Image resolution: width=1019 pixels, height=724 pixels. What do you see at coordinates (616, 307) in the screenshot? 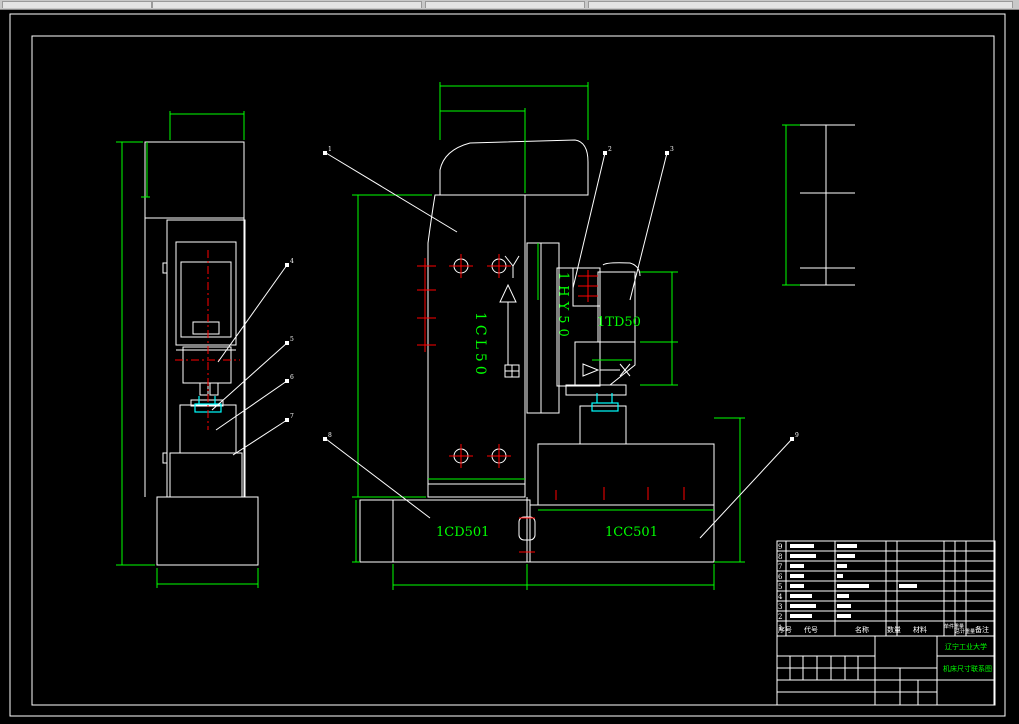
I see `front-view-slide-unit` at bounding box center [616, 307].